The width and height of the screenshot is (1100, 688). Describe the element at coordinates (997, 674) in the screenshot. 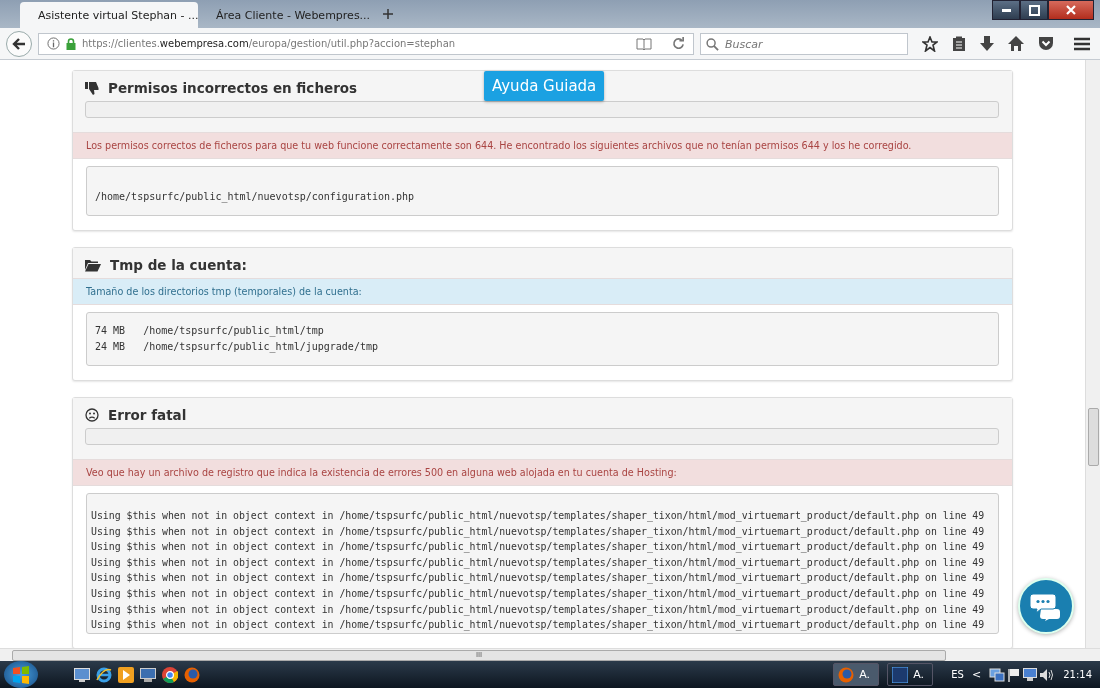

I see `network-icon` at that location.